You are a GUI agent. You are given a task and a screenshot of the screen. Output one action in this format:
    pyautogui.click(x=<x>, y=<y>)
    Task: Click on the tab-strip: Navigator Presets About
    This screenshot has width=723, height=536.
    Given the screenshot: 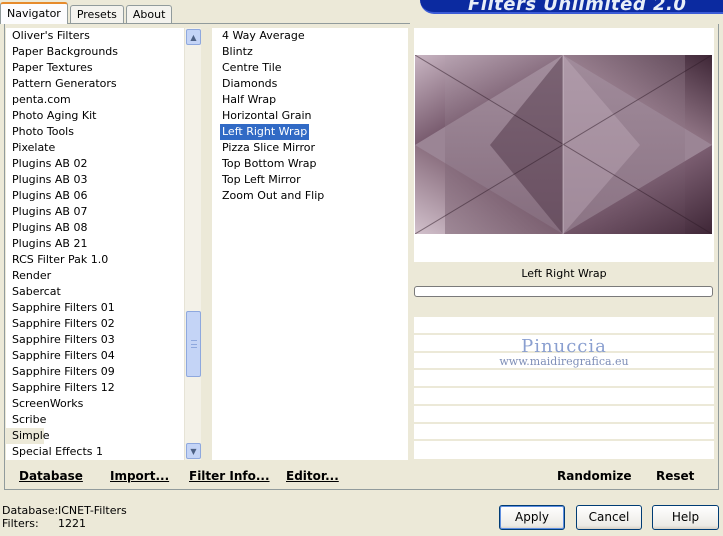 What is the action you would take?
    pyautogui.click(x=87, y=13)
    